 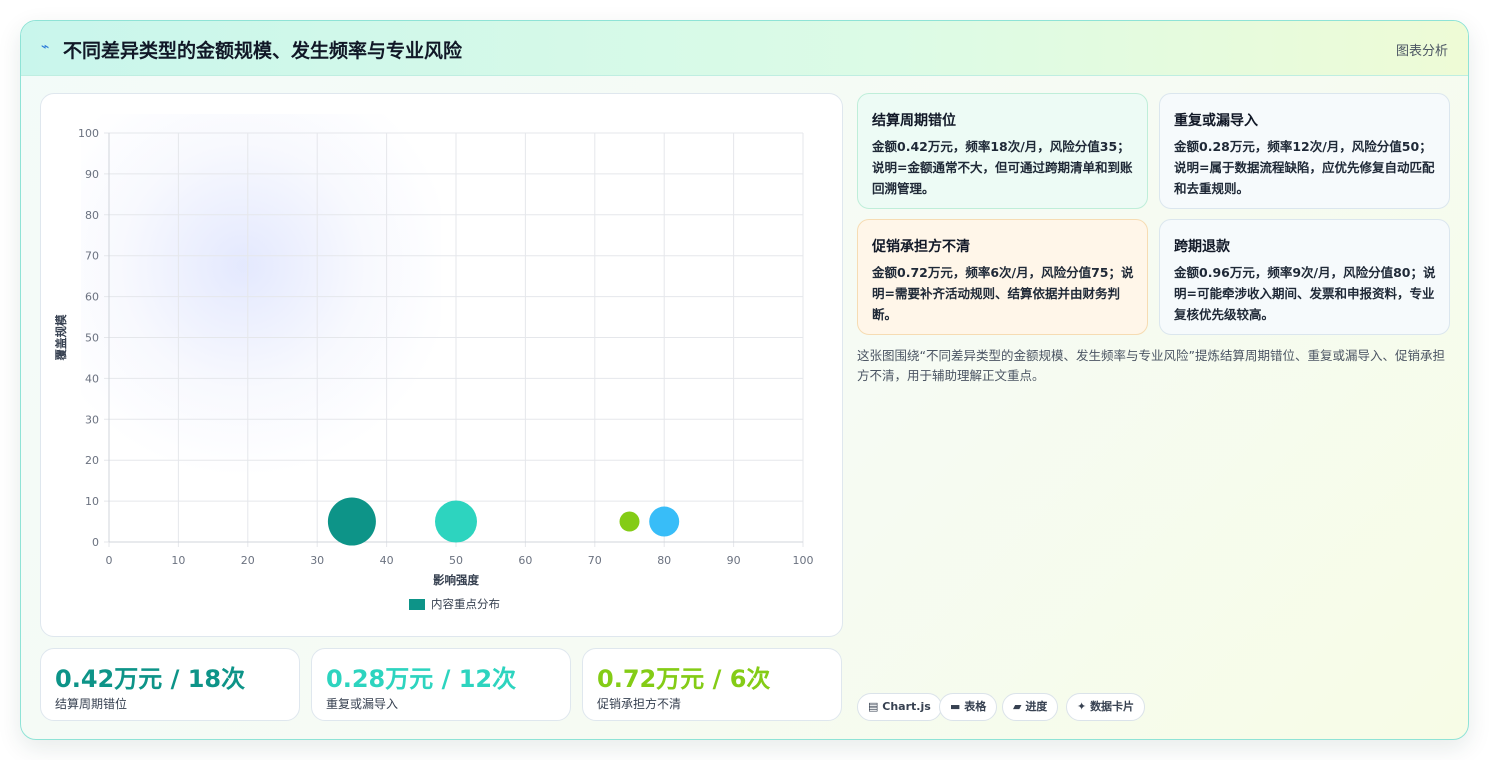 What do you see at coordinates (362, 704) in the screenshot?
I see `stat-label: 重复或漏导入` at bounding box center [362, 704].